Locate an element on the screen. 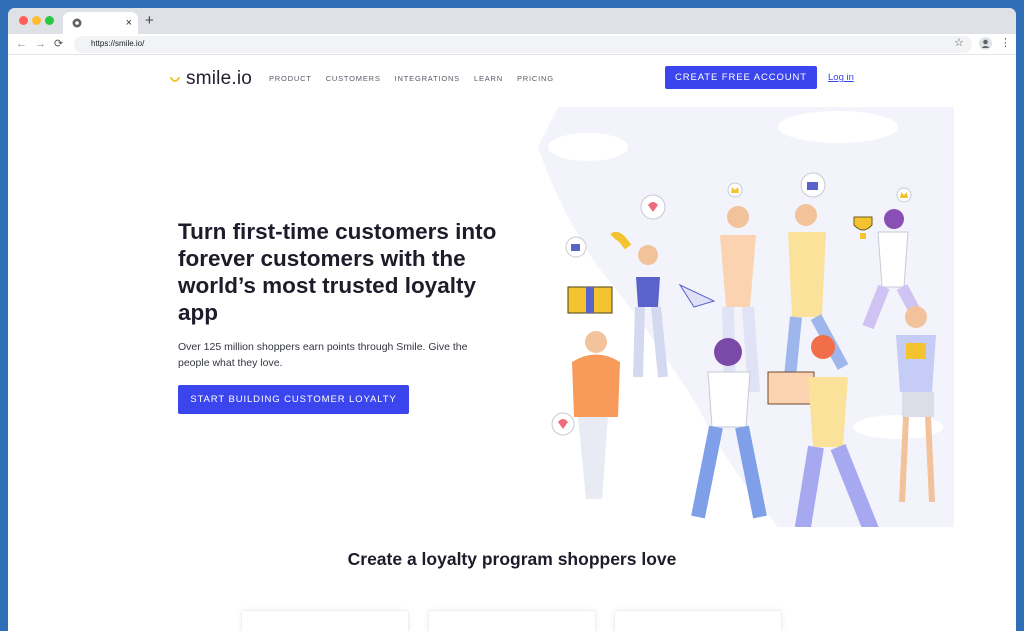 The image size is (1024, 631). minimize-window-button is located at coordinates (36, 20).